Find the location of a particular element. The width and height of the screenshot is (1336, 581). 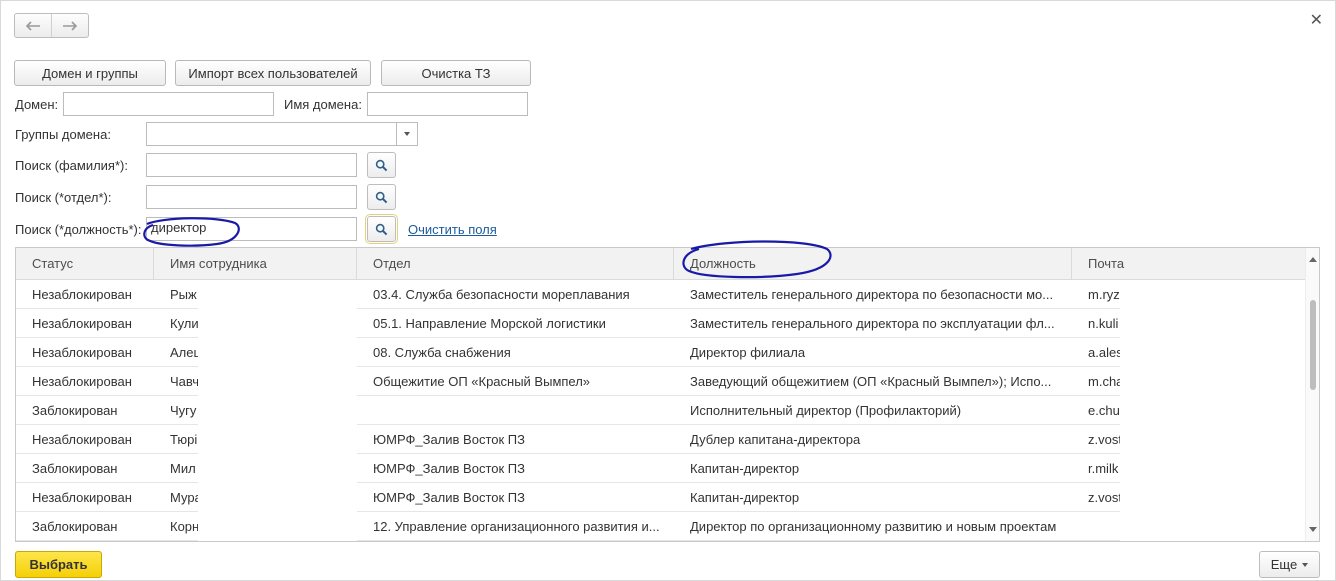

domain-label: Домен: is located at coordinates (37, 104).